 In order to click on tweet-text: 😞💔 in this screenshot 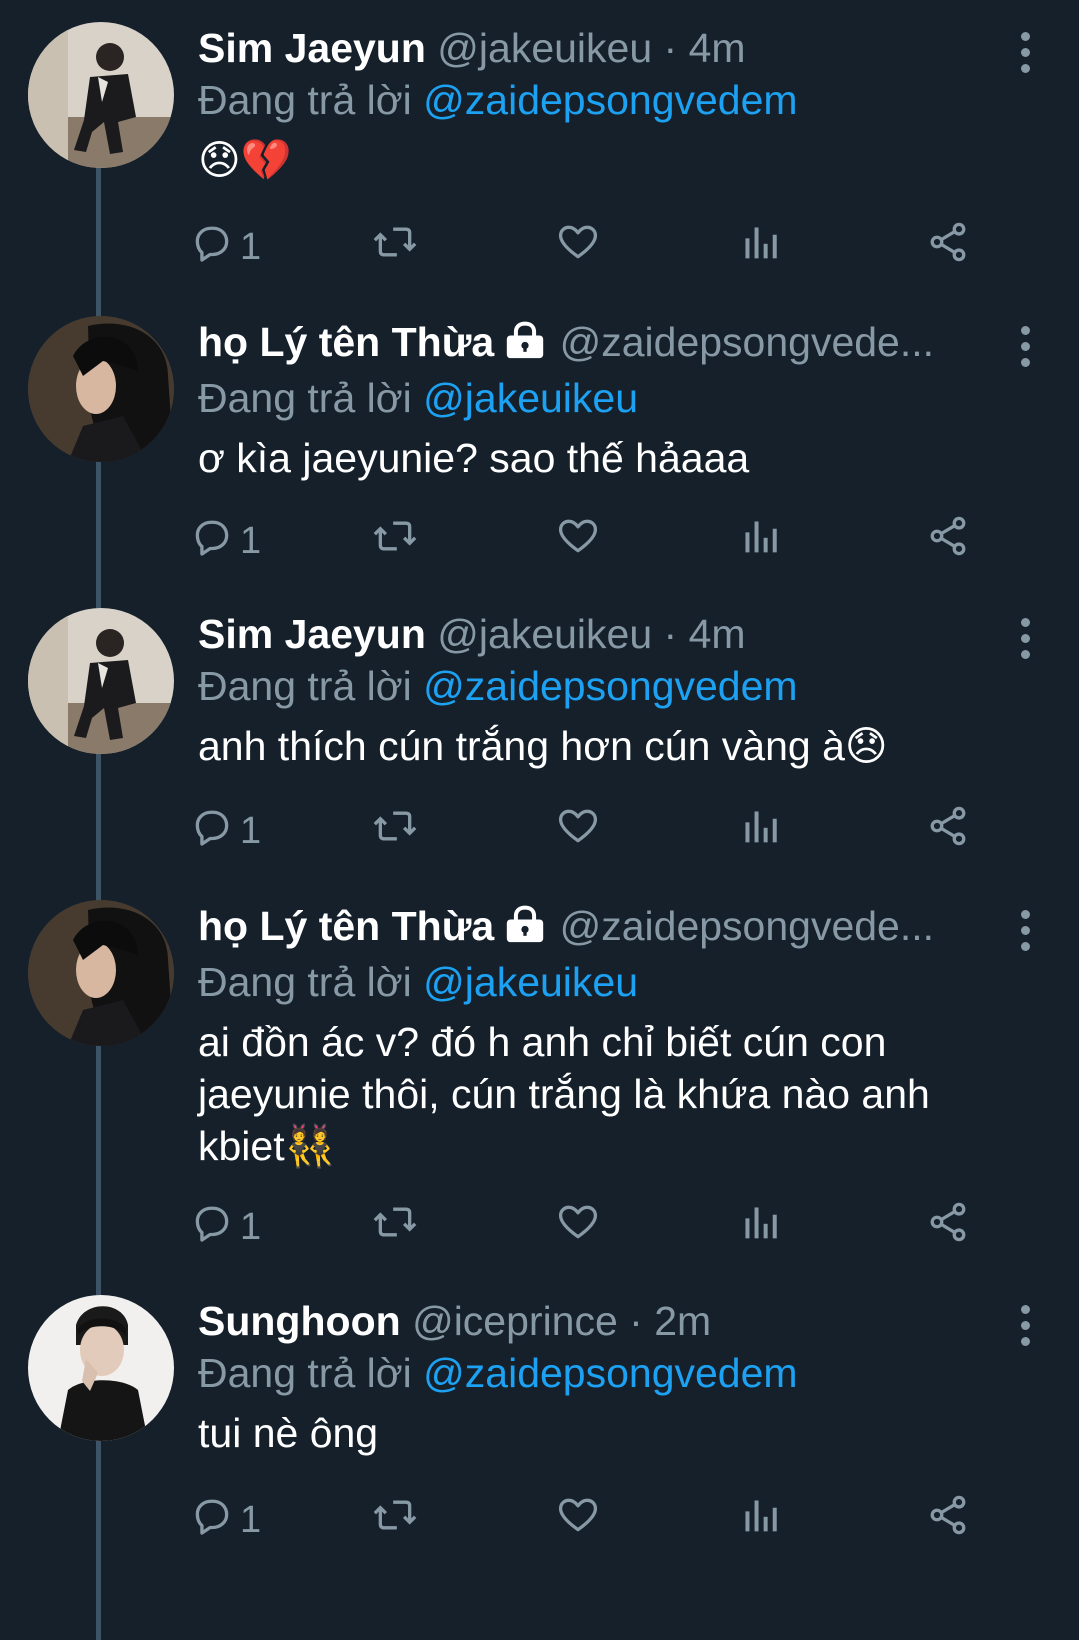, I will do `click(245, 160)`.